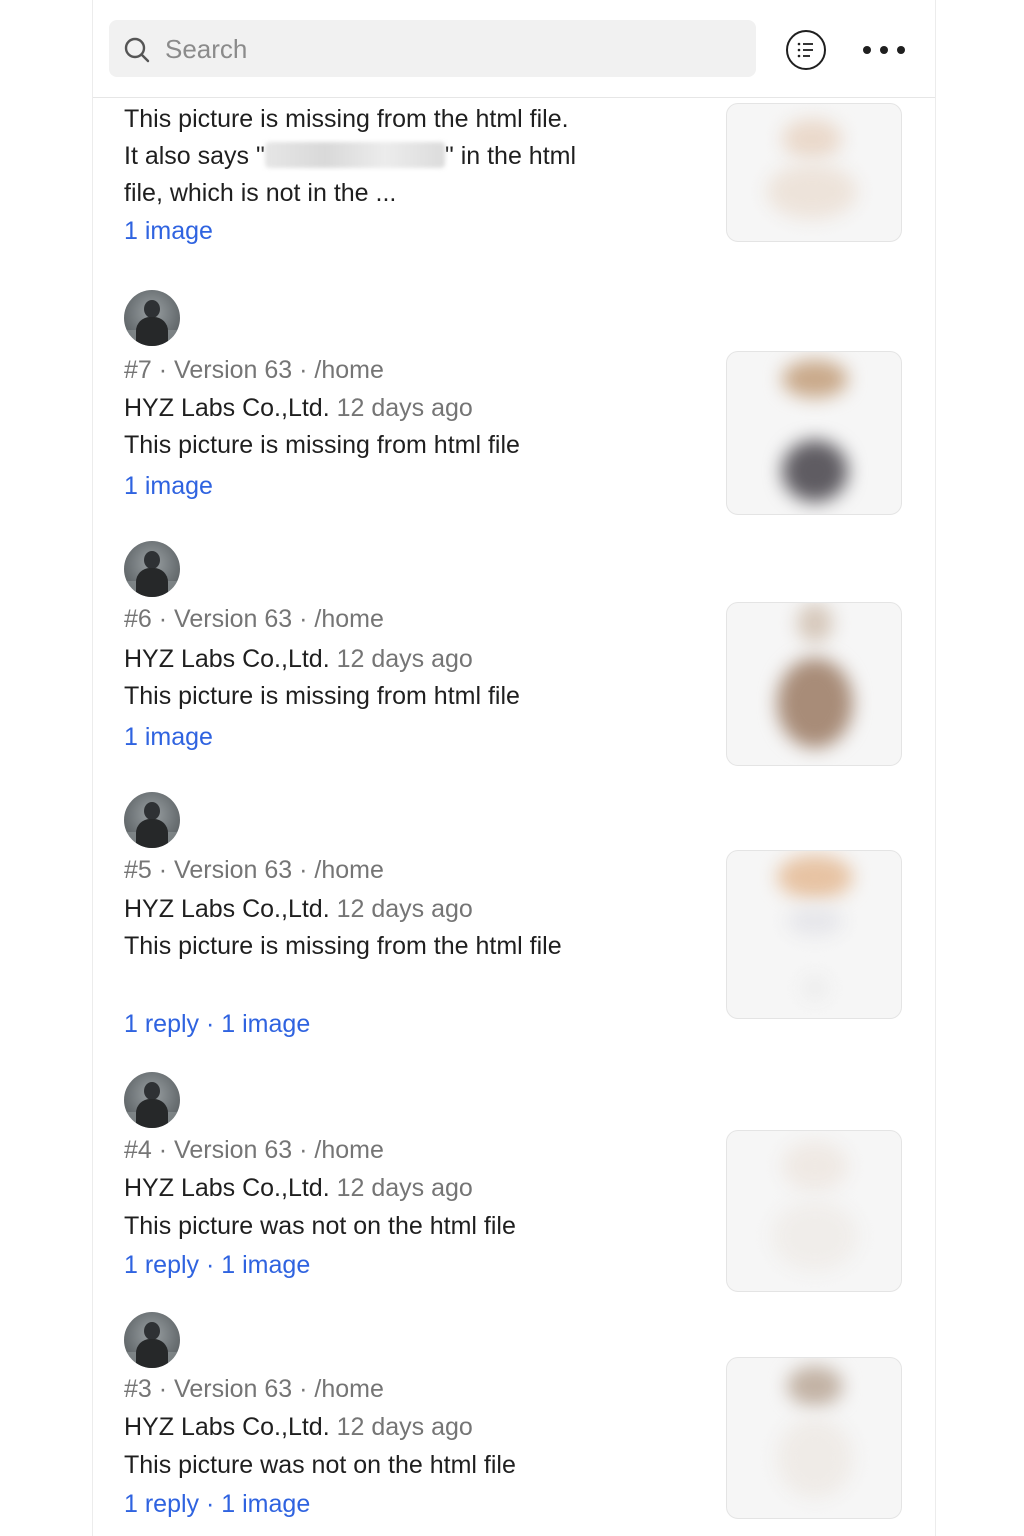 The width and height of the screenshot is (1024, 1536). I want to click on comment-meta: #3 · Version 63 · /home, so click(254, 1389).